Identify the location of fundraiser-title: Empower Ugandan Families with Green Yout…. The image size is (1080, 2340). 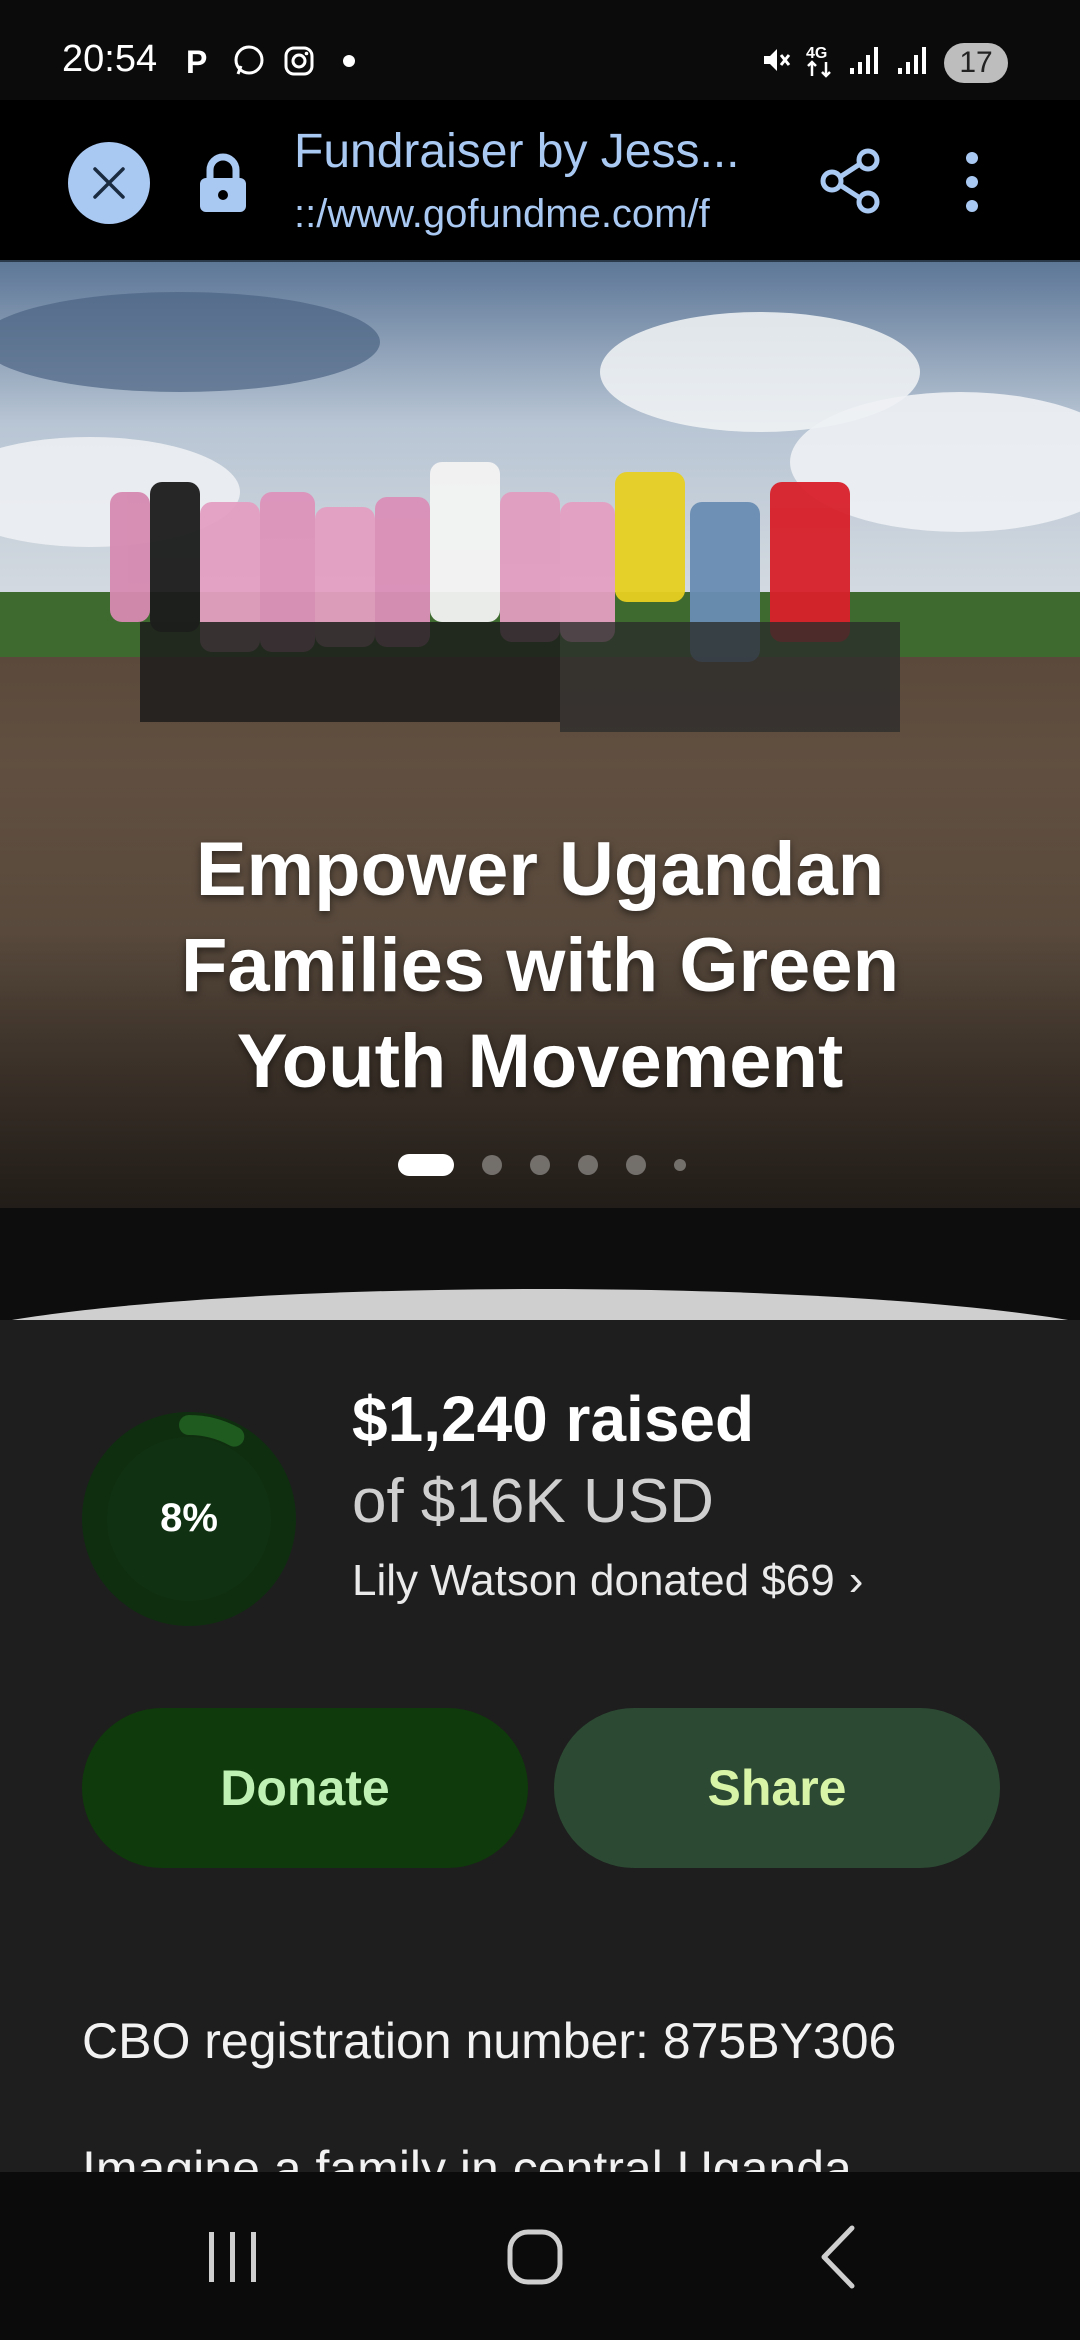
(540, 966).